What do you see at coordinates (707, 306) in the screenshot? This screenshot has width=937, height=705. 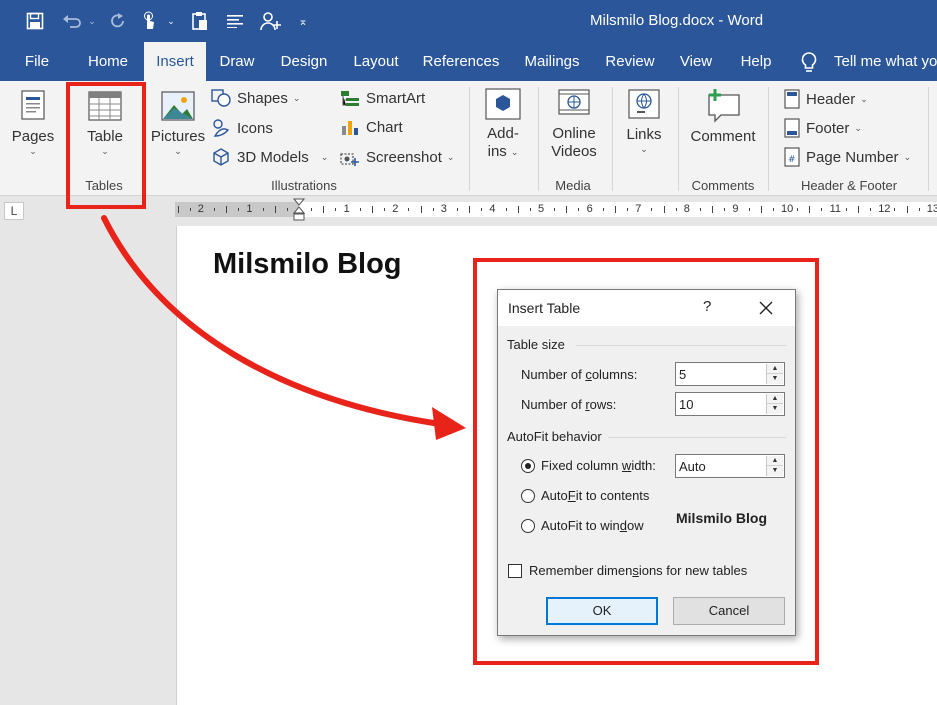 I see `help-button: ?` at bounding box center [707, 306].